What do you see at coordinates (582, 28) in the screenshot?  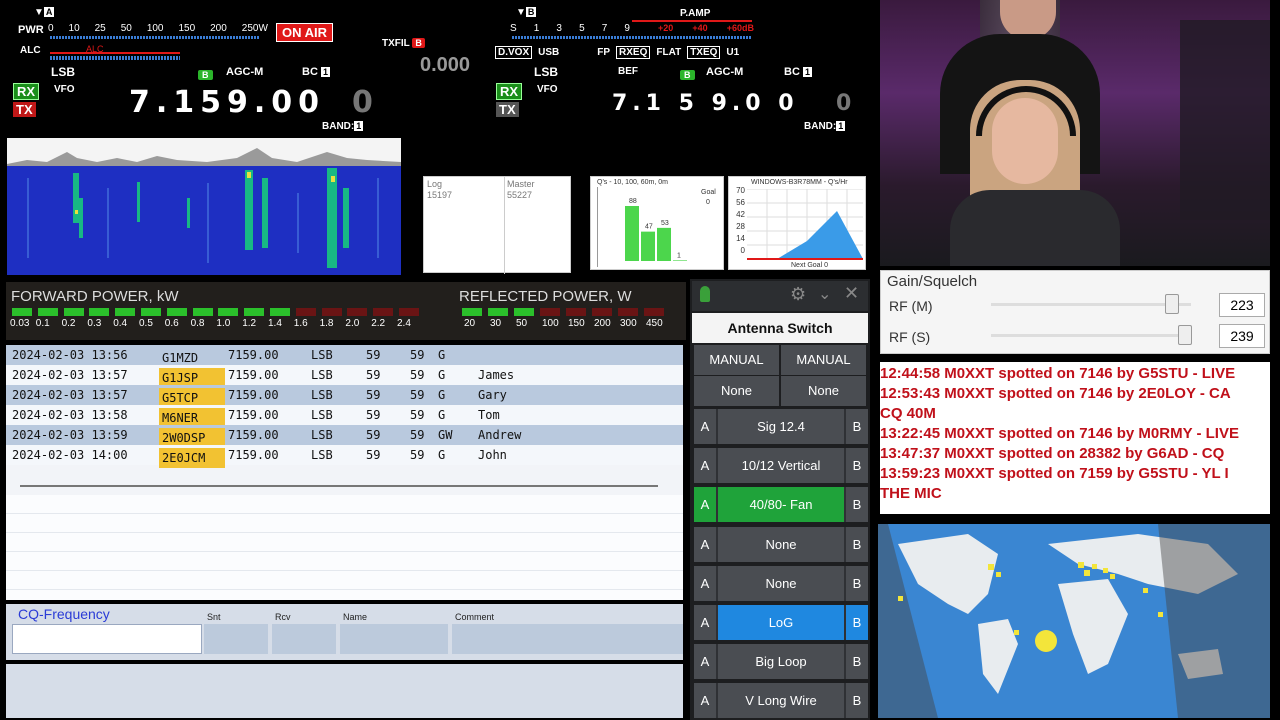 I see `s-tick: 5` at bounding box center [582, 28].